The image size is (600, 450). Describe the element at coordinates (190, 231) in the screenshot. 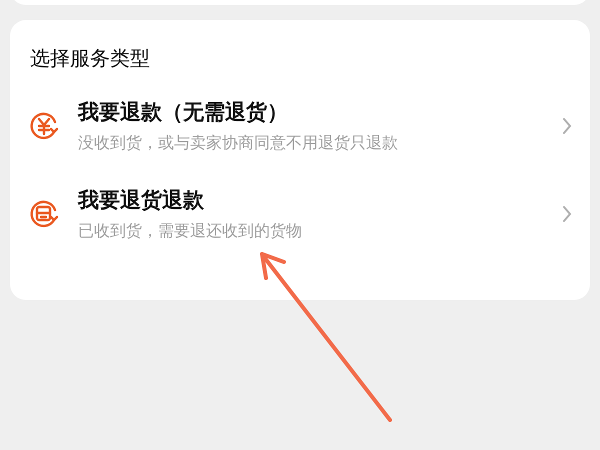

I see `option-description: 已收到货，需要退还收到的货物` at that location.